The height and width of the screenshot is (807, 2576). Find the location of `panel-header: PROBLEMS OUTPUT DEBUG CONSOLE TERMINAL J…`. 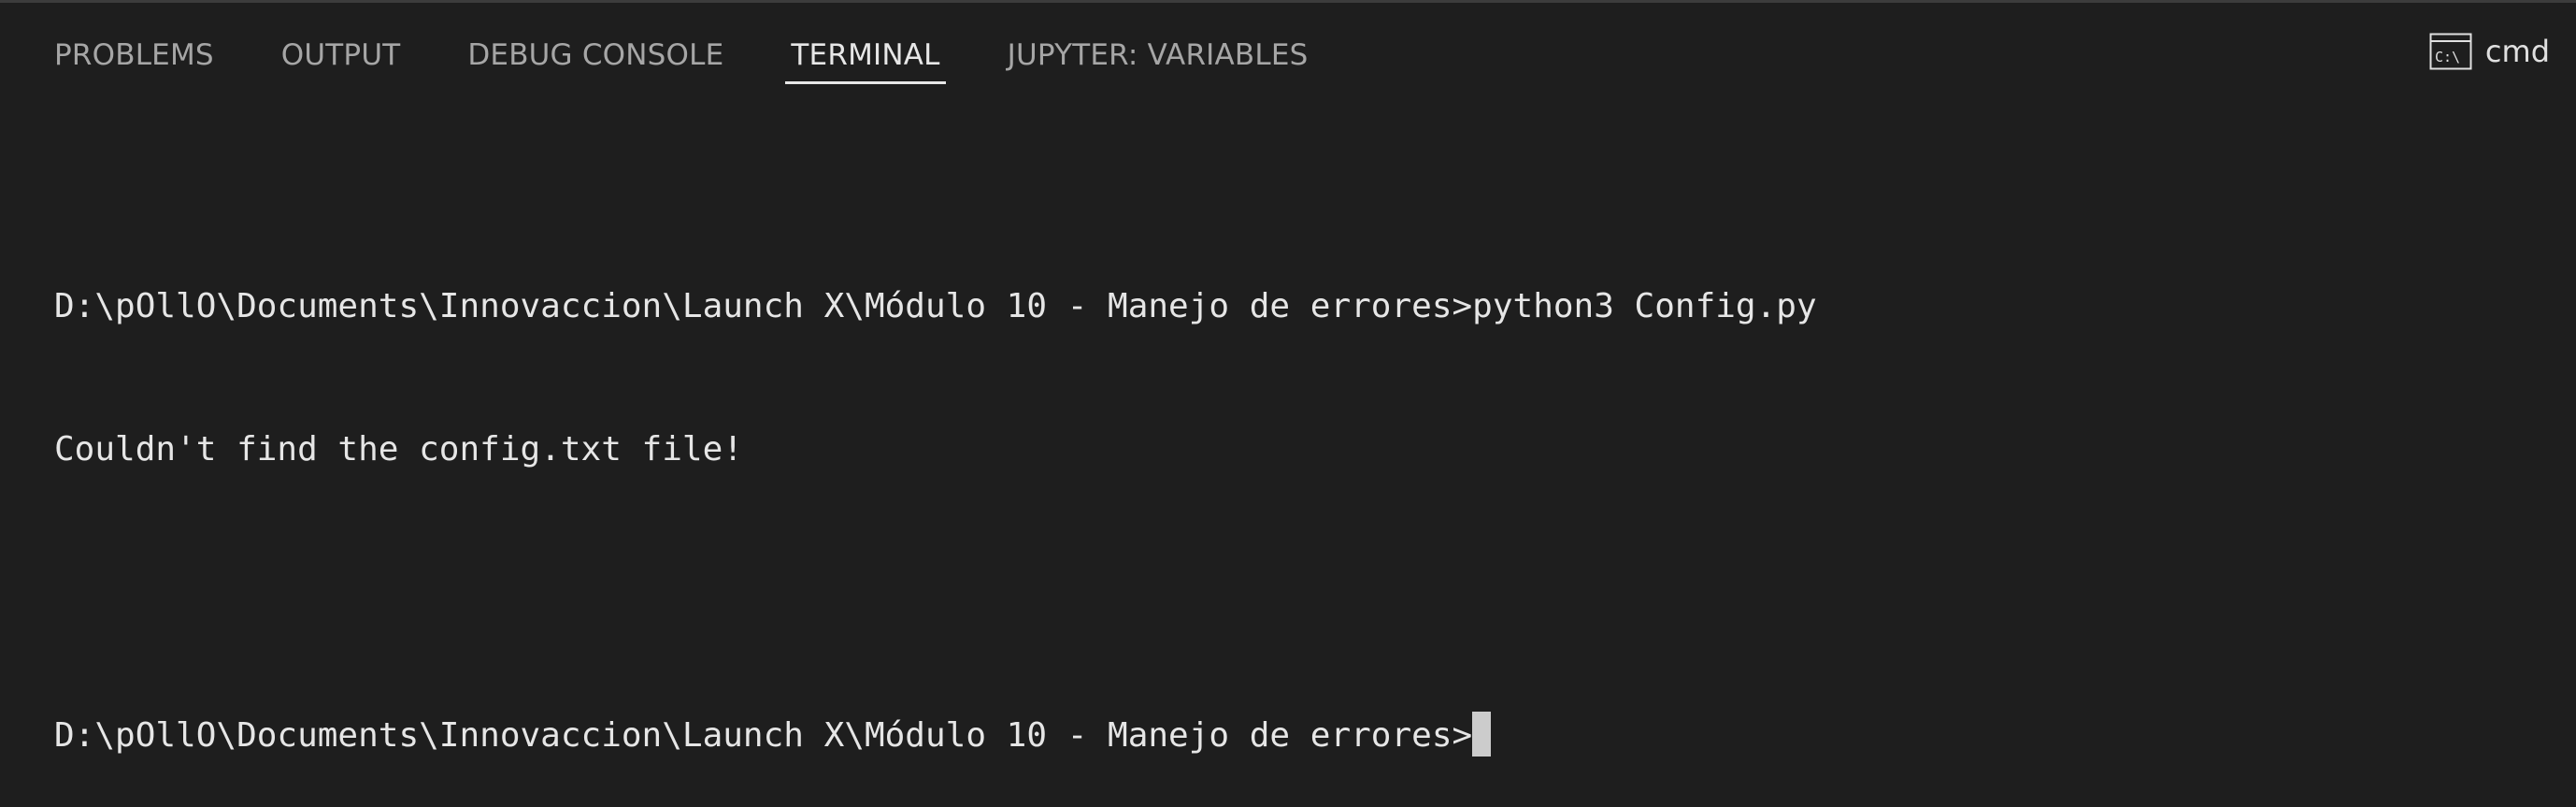

panel-header: PROBLEMS OUTPUT DEBUG CONSOLE TERMINAL J… is located at coordinates (1288, 45).